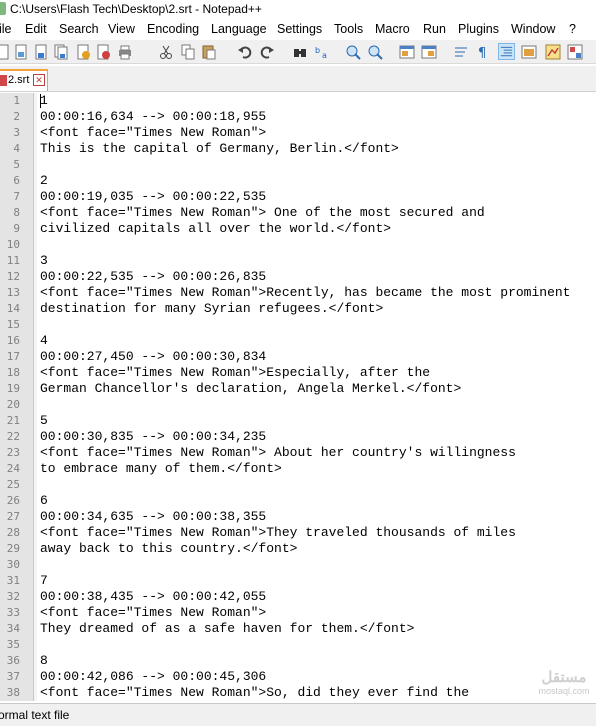  I want to click on menu-language: Language, so click(239, 29).